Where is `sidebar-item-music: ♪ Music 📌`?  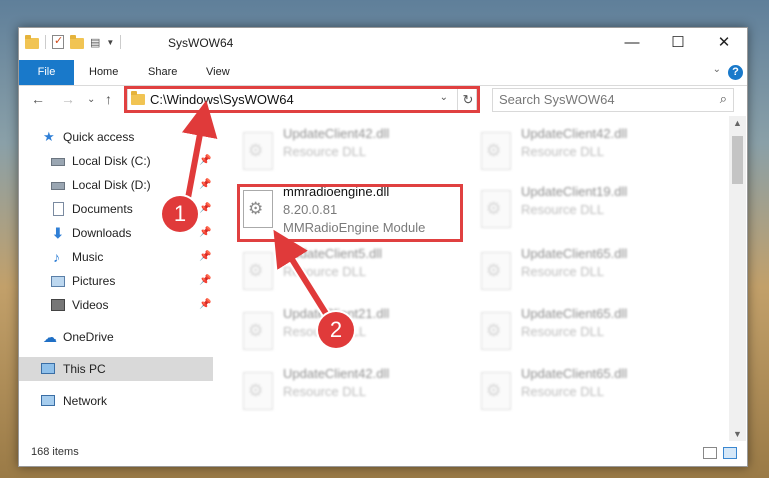
sidebar-item-music: ♪ Music 📌 is located at coordinates (116, 257).